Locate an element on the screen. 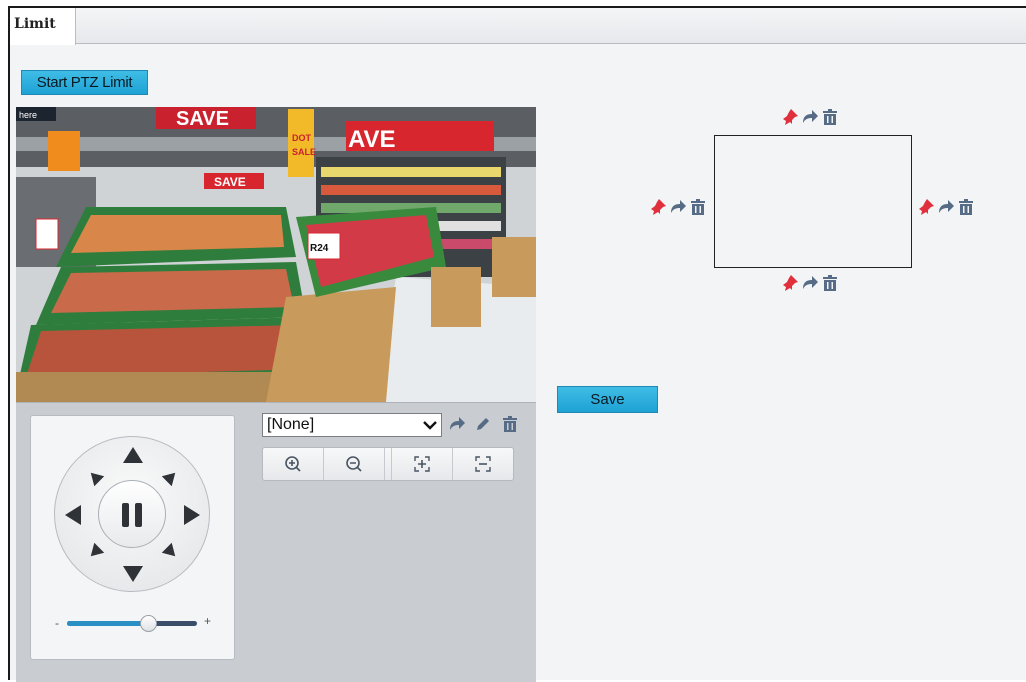  limit-bottom-actions is located at coordinates (810, 285).